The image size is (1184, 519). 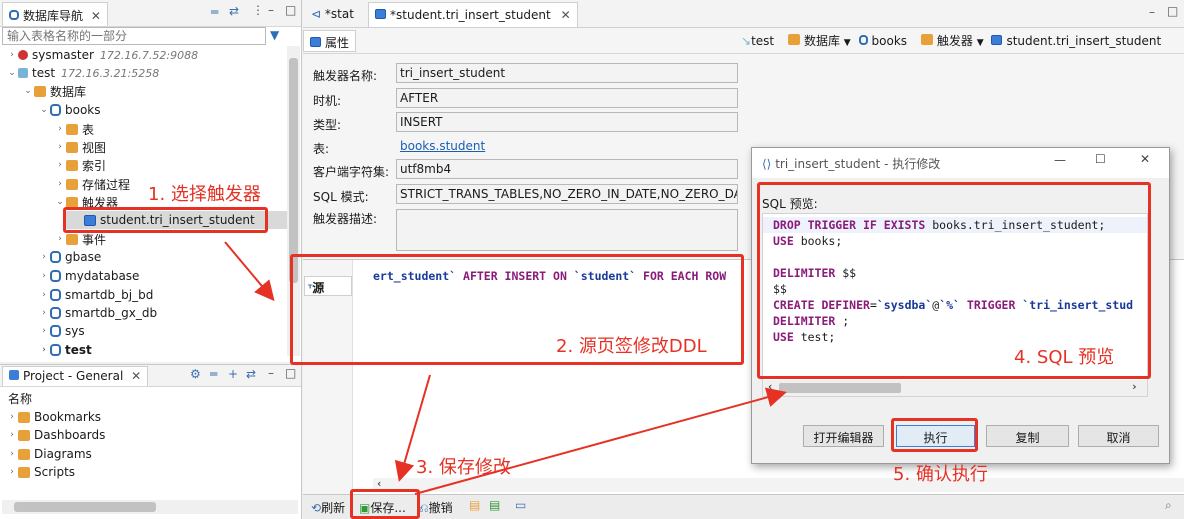 I want to click on panel-icon: ▭, so click(x=520, y=505).